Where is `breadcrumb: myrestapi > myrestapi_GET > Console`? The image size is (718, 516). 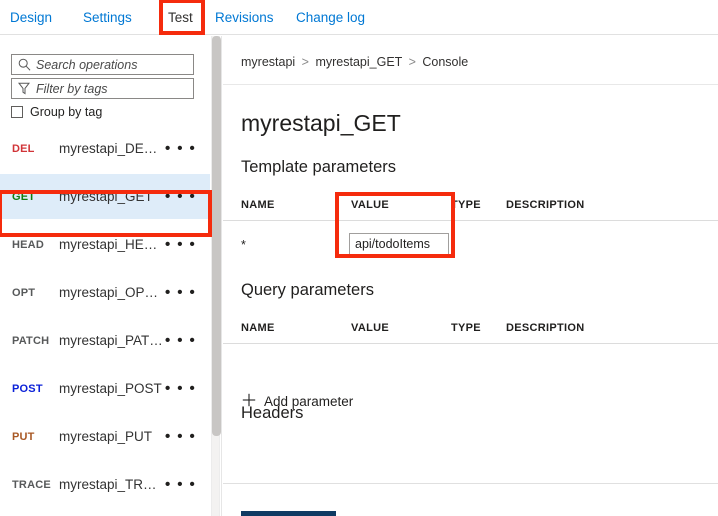
breadcrumb: myrestapi > myrestapi_GET > Console is located at coordinates (354, 62).